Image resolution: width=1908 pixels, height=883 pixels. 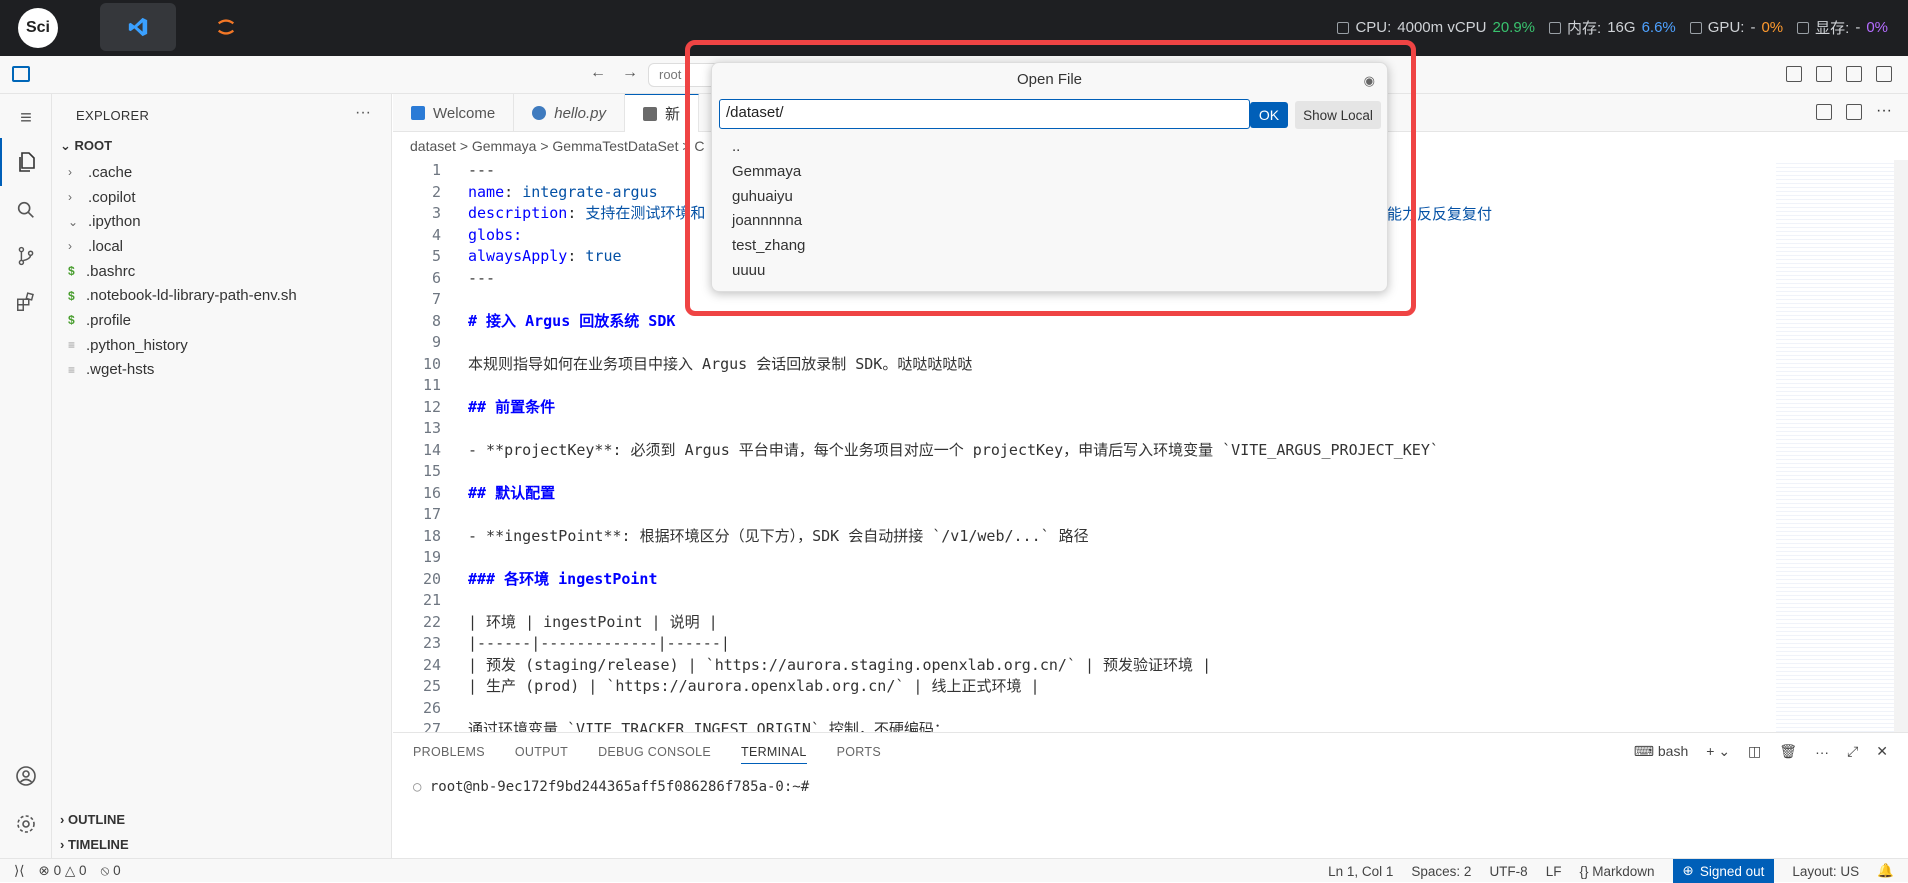 I want to click on keyboard-layout: Layout: US, so click(x=1825, y=871).